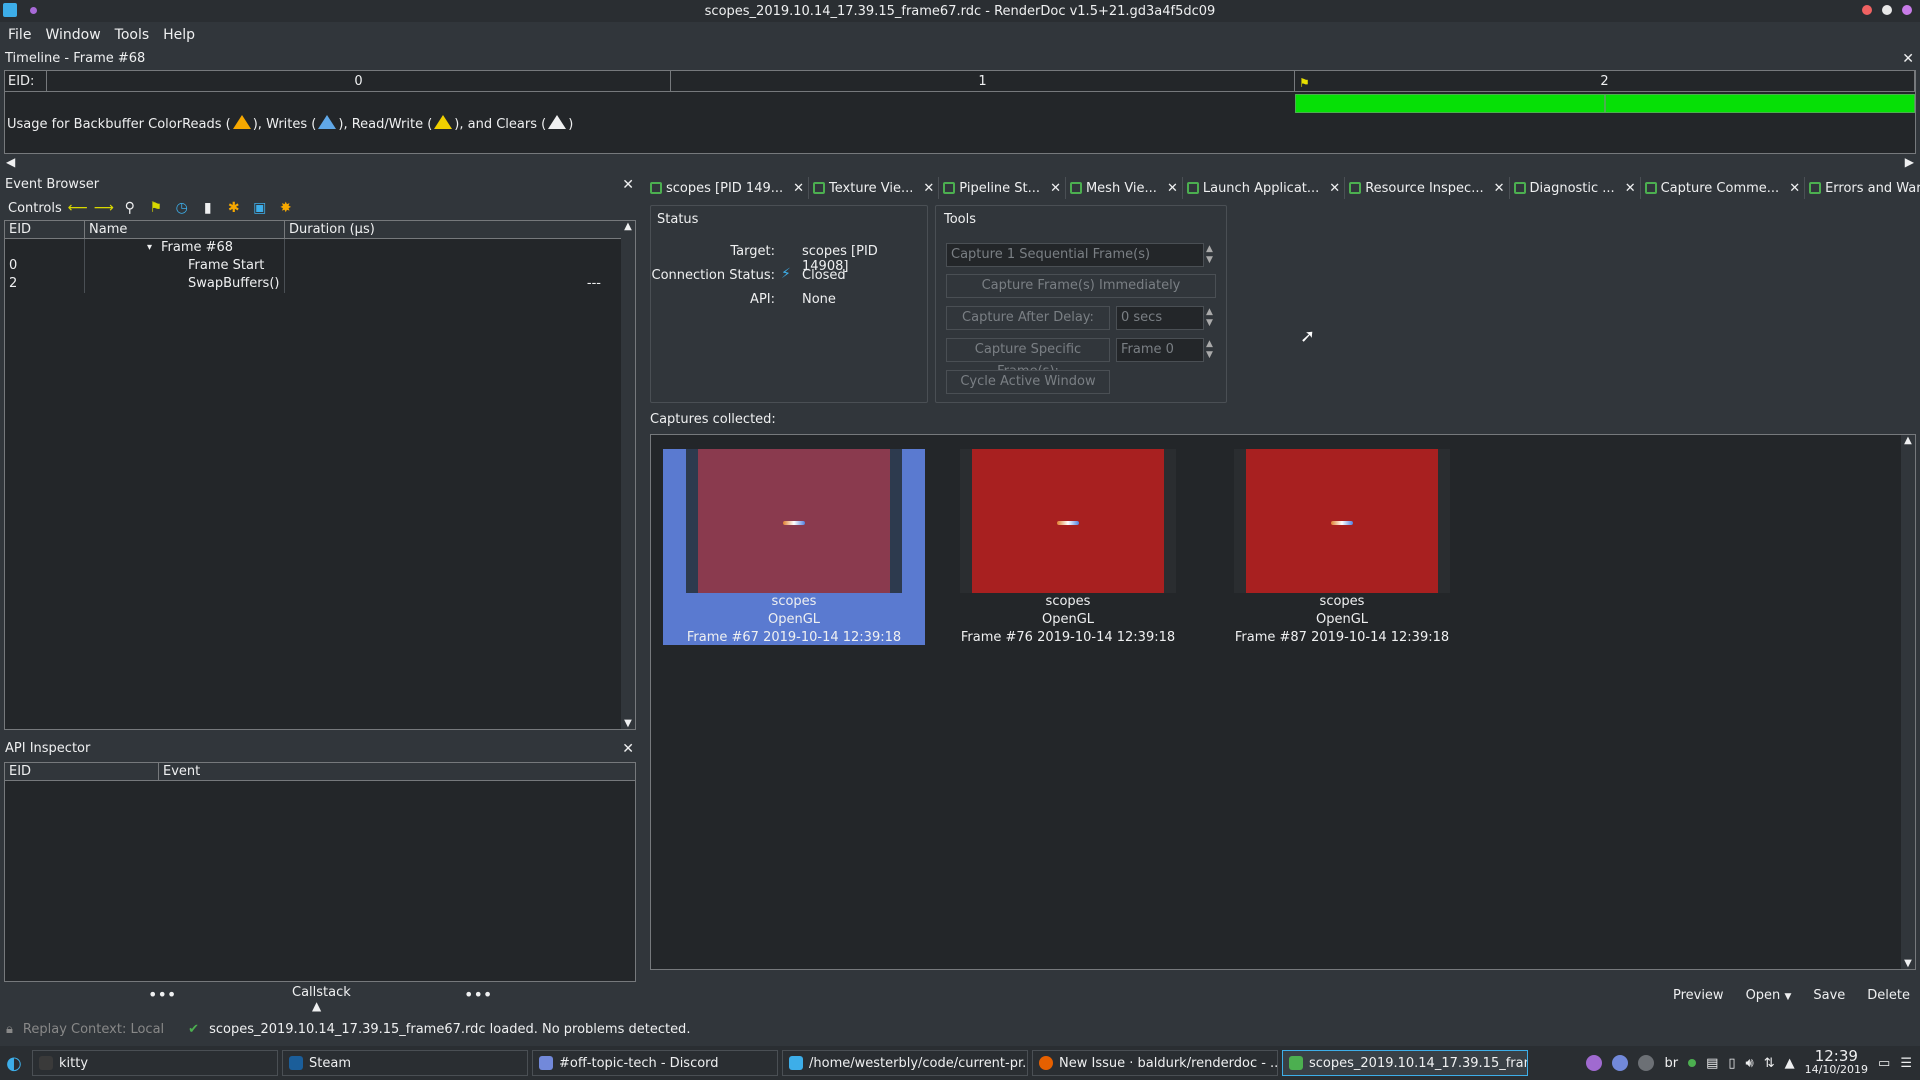  I want to click on replay-context-label: Replay Context: Local, so click(93, 1029).